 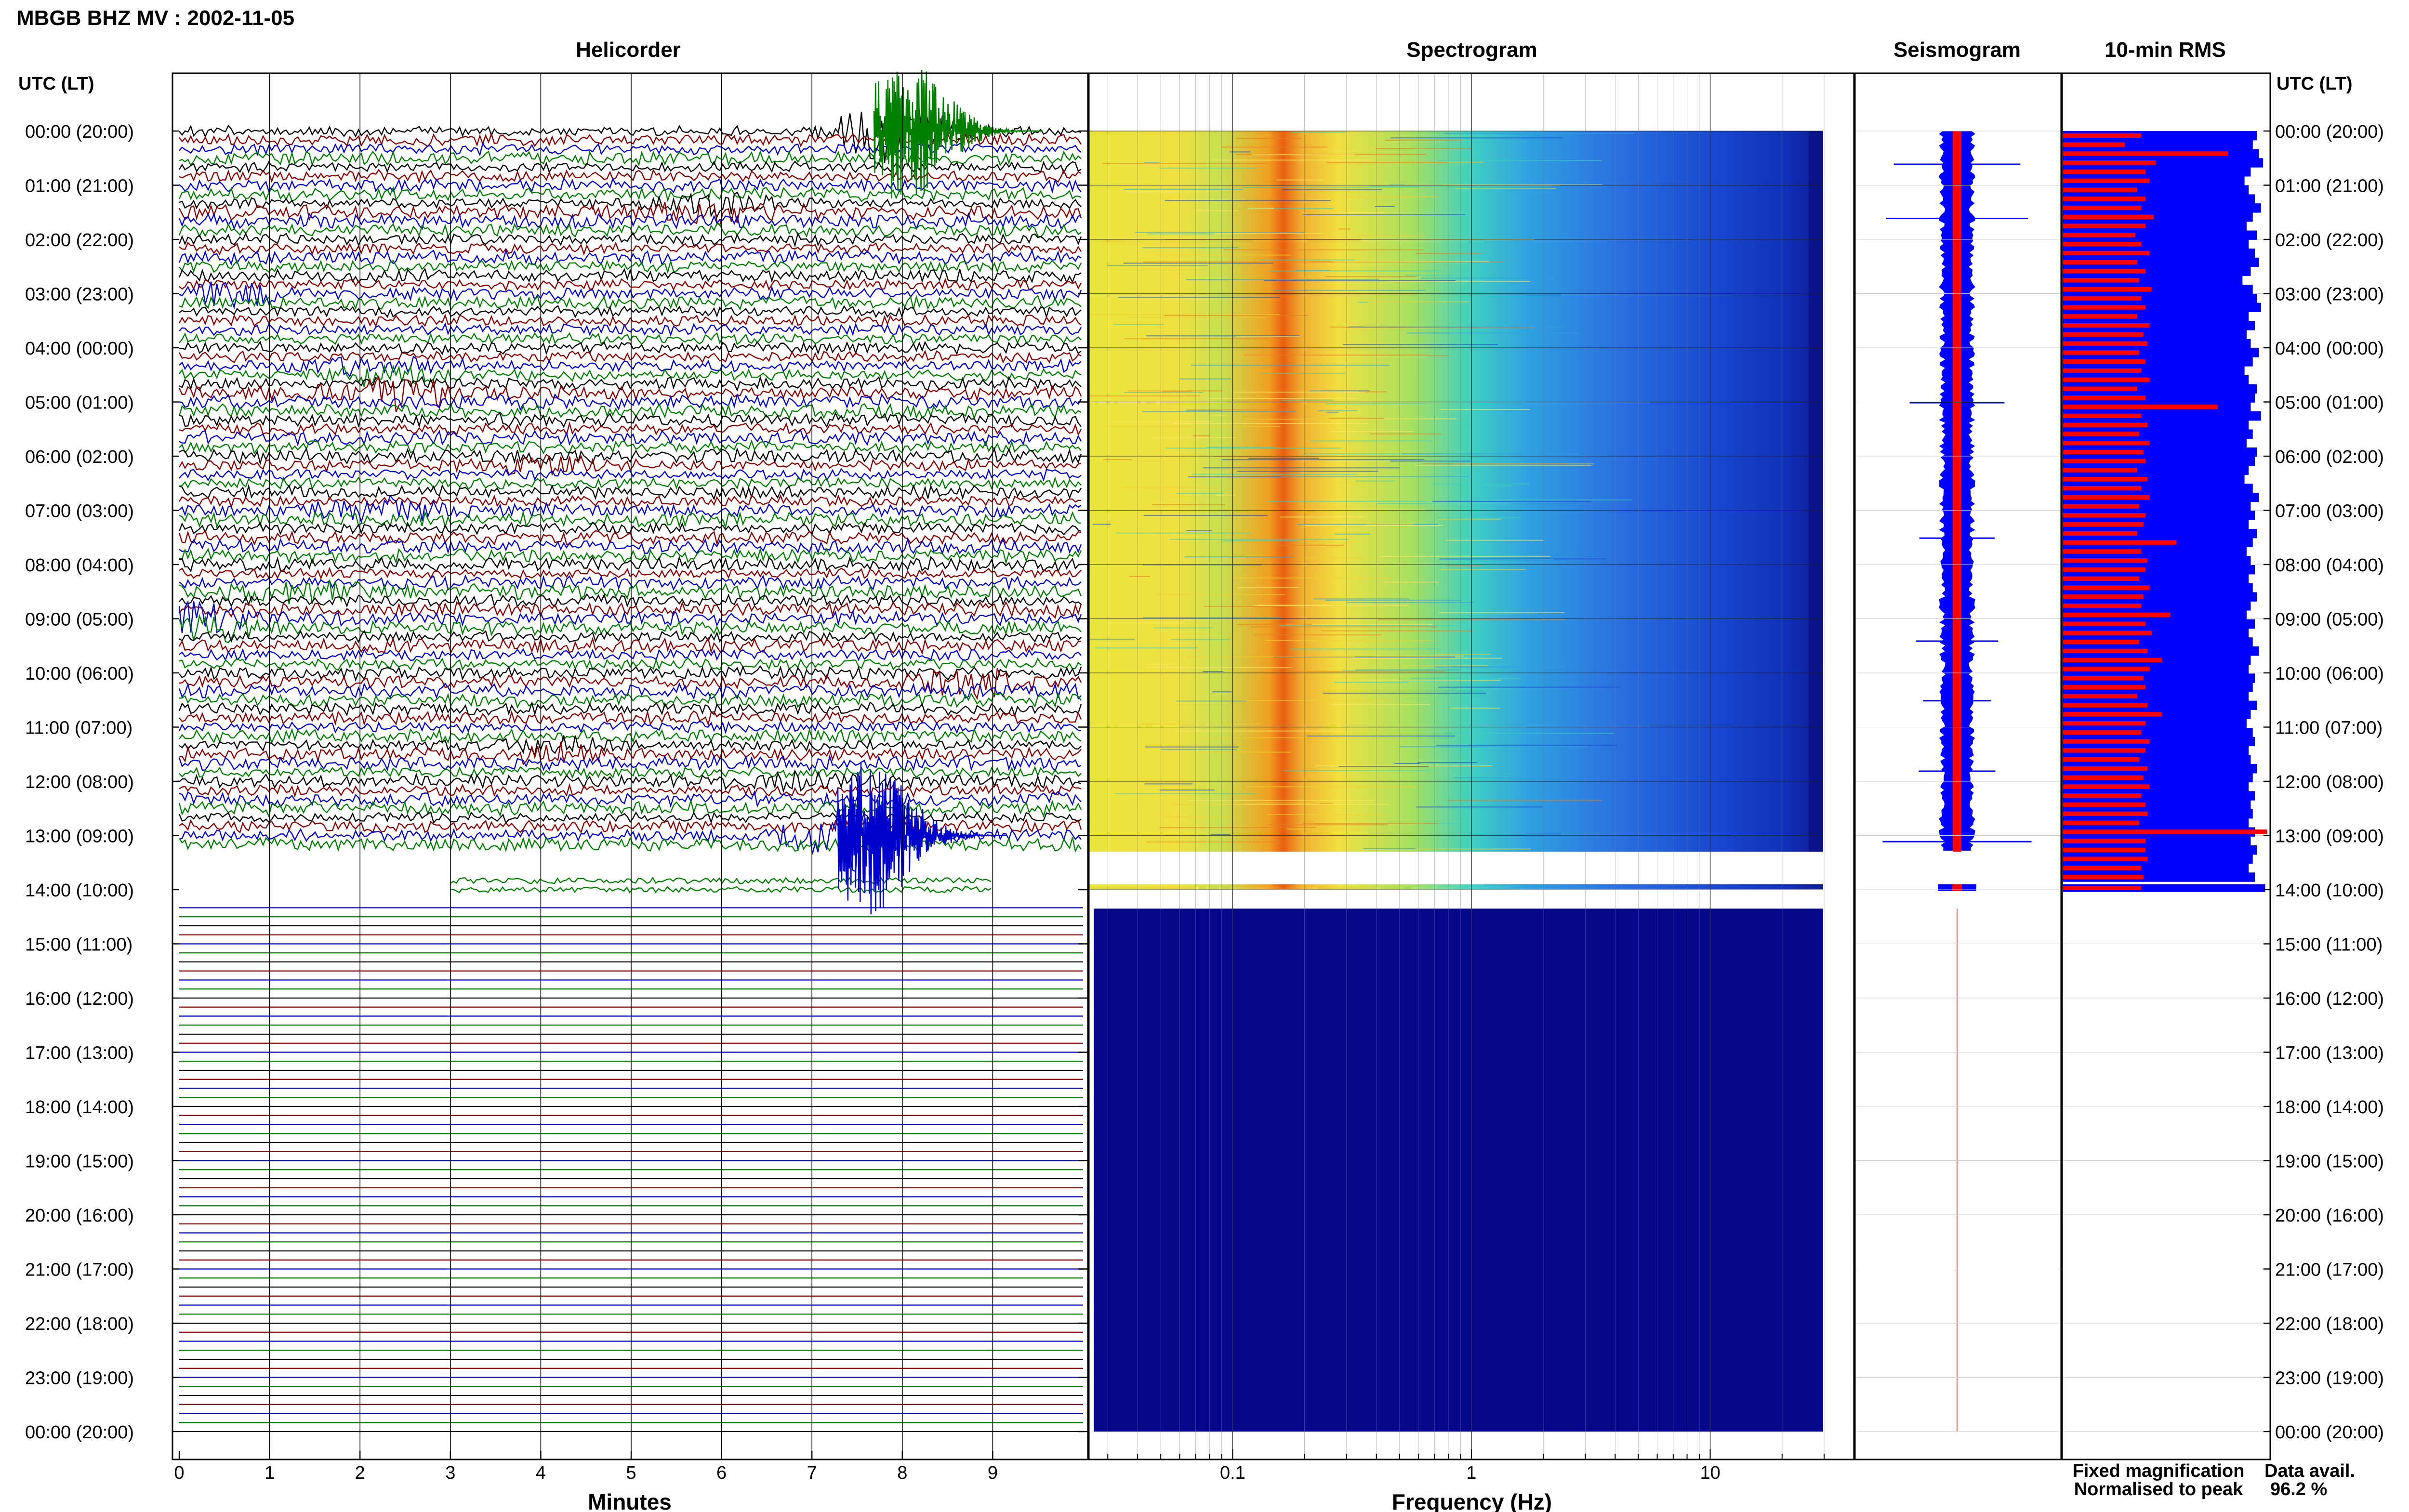 What do you see at coordinates (2165, 50) in the screenshot?
I see `rms-title: 10-min RMS` at bounding box center [2165, 50].